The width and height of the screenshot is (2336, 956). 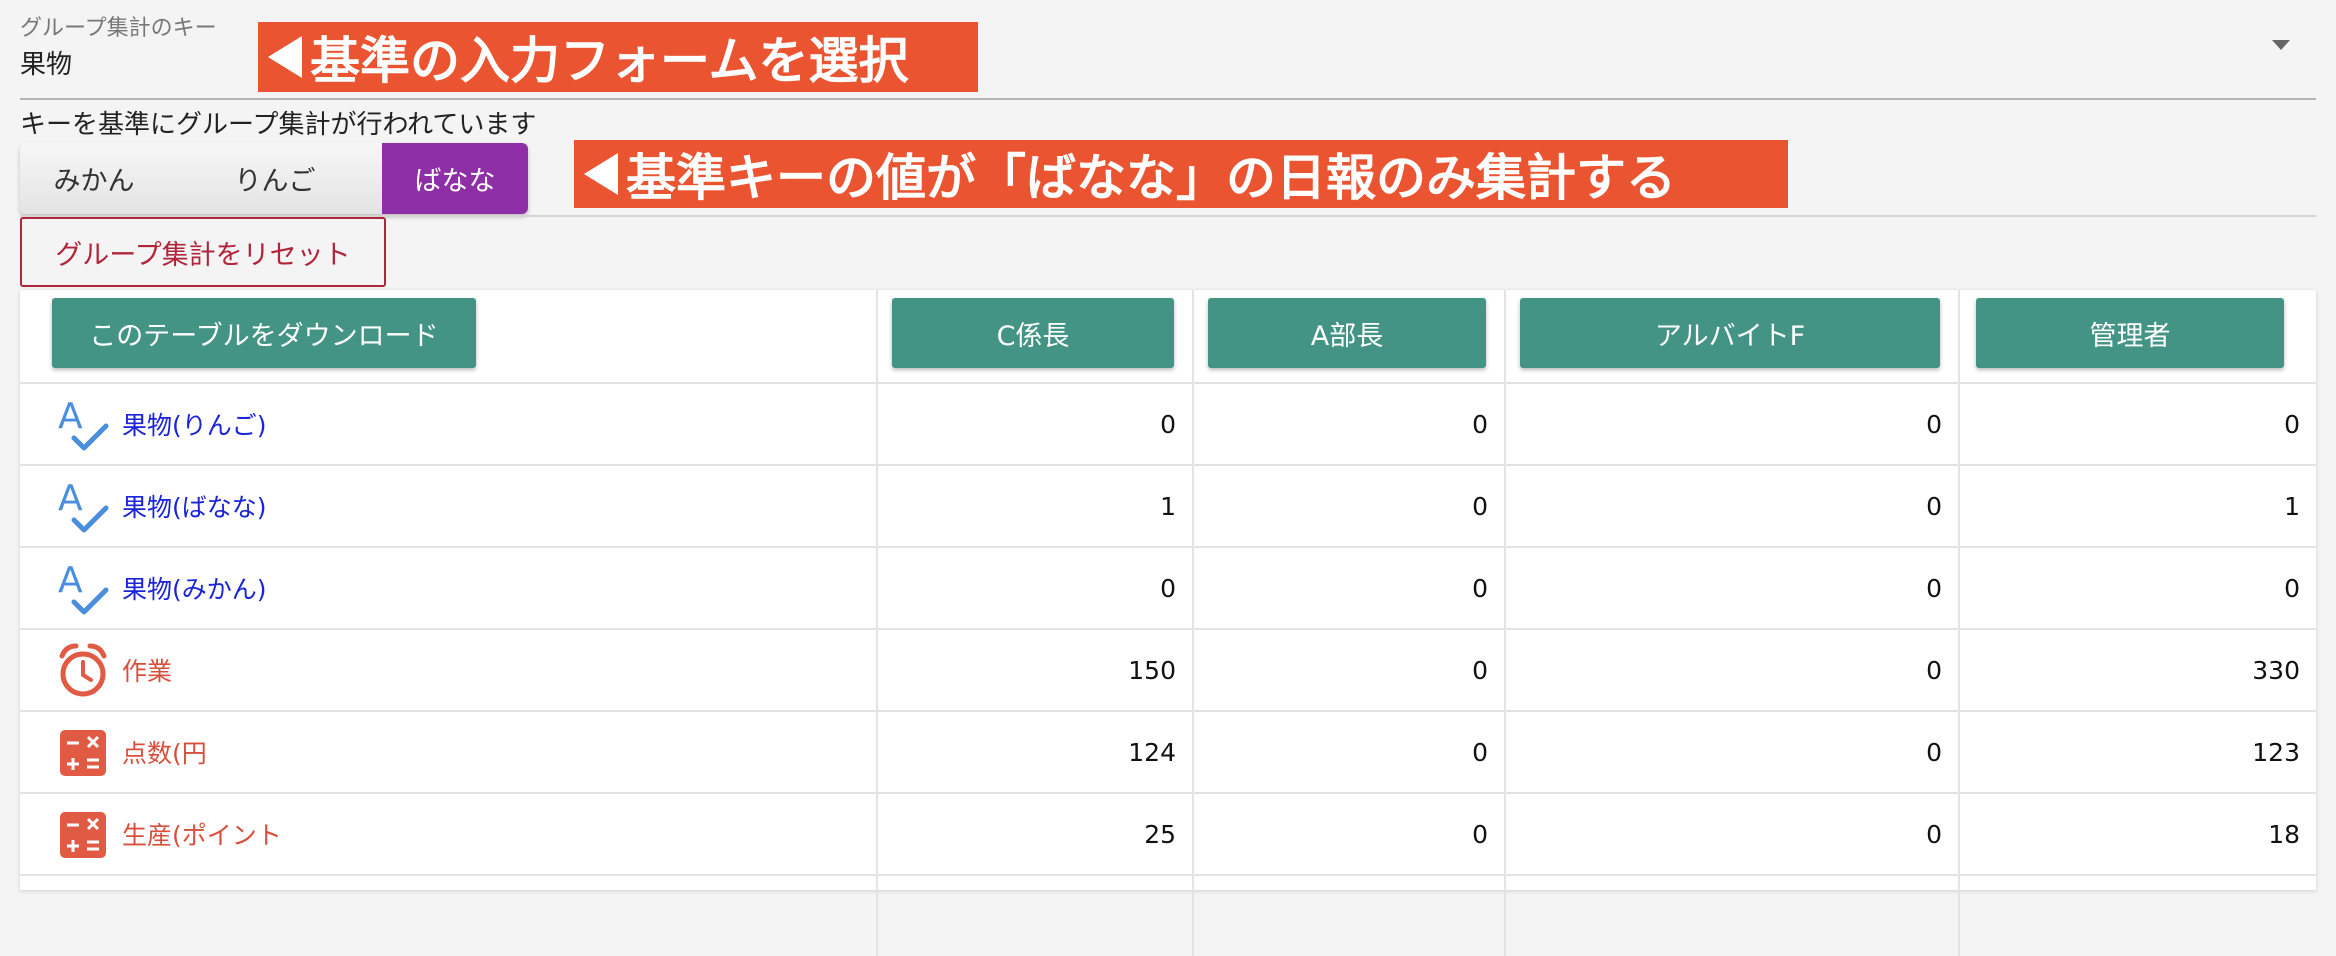 What do you see at coordinates (2130, 333) in the screenshot?
I see `column-header-kanrisha: 管理者` at bounding box center [2130, 333].